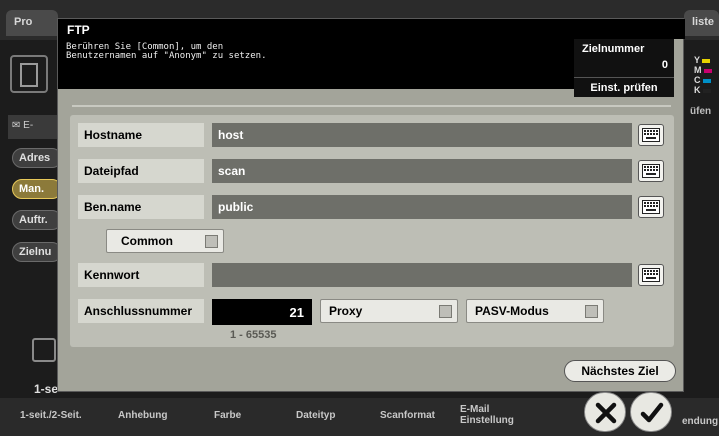 The width and height of the screenshot is (719, 436). What do you see at coordinates (37, 252) in the screenshot?
I see `background-pill-zielnu: Zielnu` at bounding box center [37, 252].